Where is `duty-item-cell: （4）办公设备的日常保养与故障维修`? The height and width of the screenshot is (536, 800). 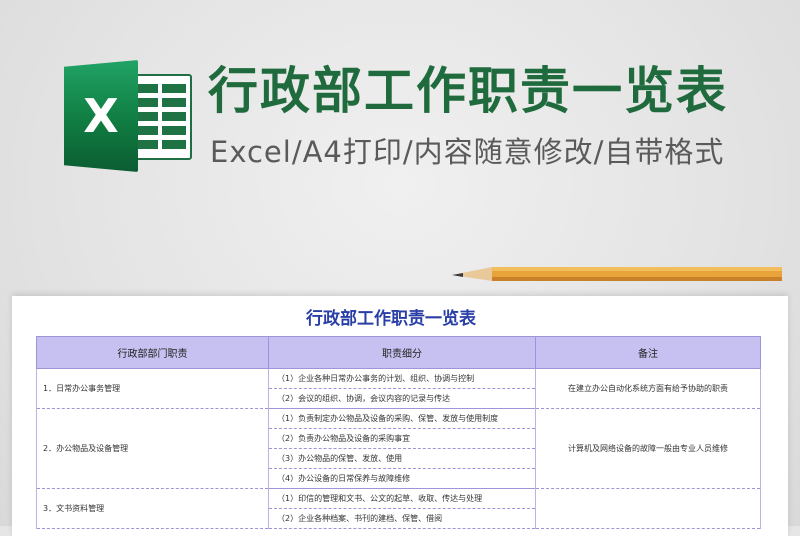
duty-item-cell: （4）办公设备的日常保养与故障维修 is located at coordinates (402, 478).